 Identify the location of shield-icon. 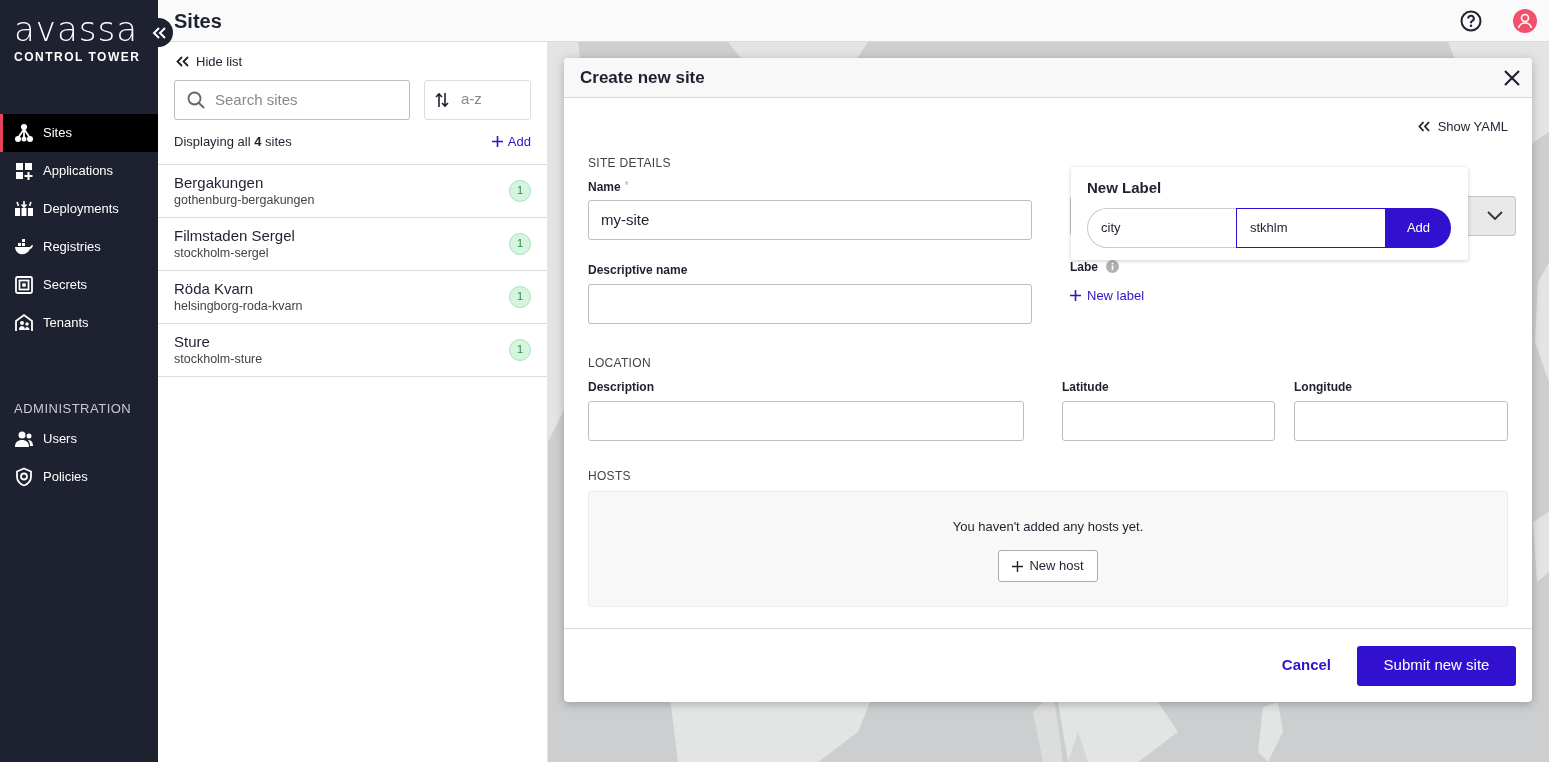
(24, 476).